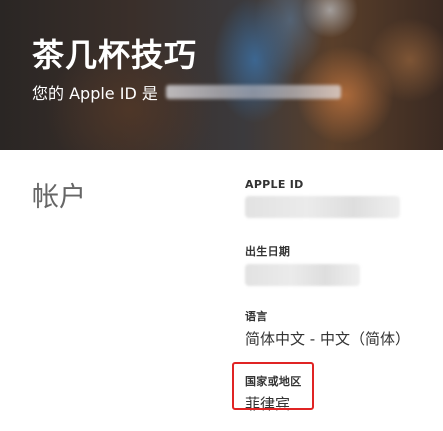 The image size is (443, 431). What do you see at coordinates (322, 207) in the screenshot?
I see `apple-id-value-redacted` at bounding box center [322, 207].